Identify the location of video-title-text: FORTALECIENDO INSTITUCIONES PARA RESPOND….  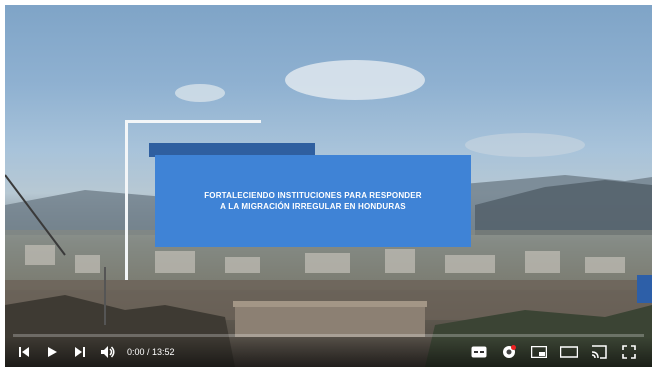
(313, 201).